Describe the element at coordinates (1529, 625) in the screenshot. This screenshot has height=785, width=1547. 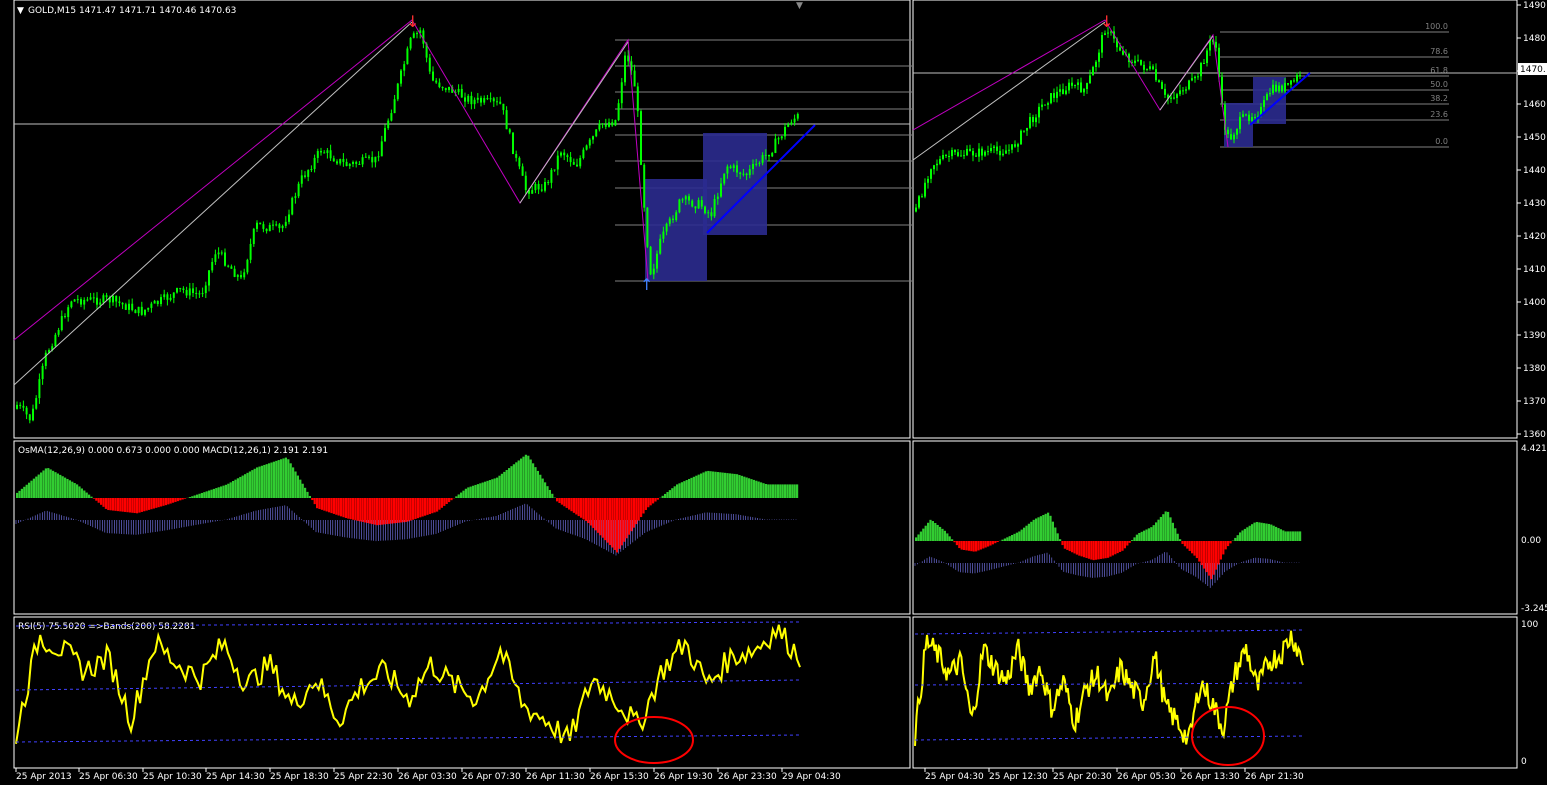
I see `rsi-tick-label: 100` at that location.